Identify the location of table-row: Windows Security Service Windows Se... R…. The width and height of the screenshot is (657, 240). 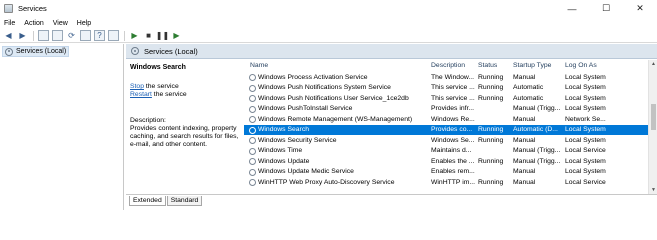
(450, 140).